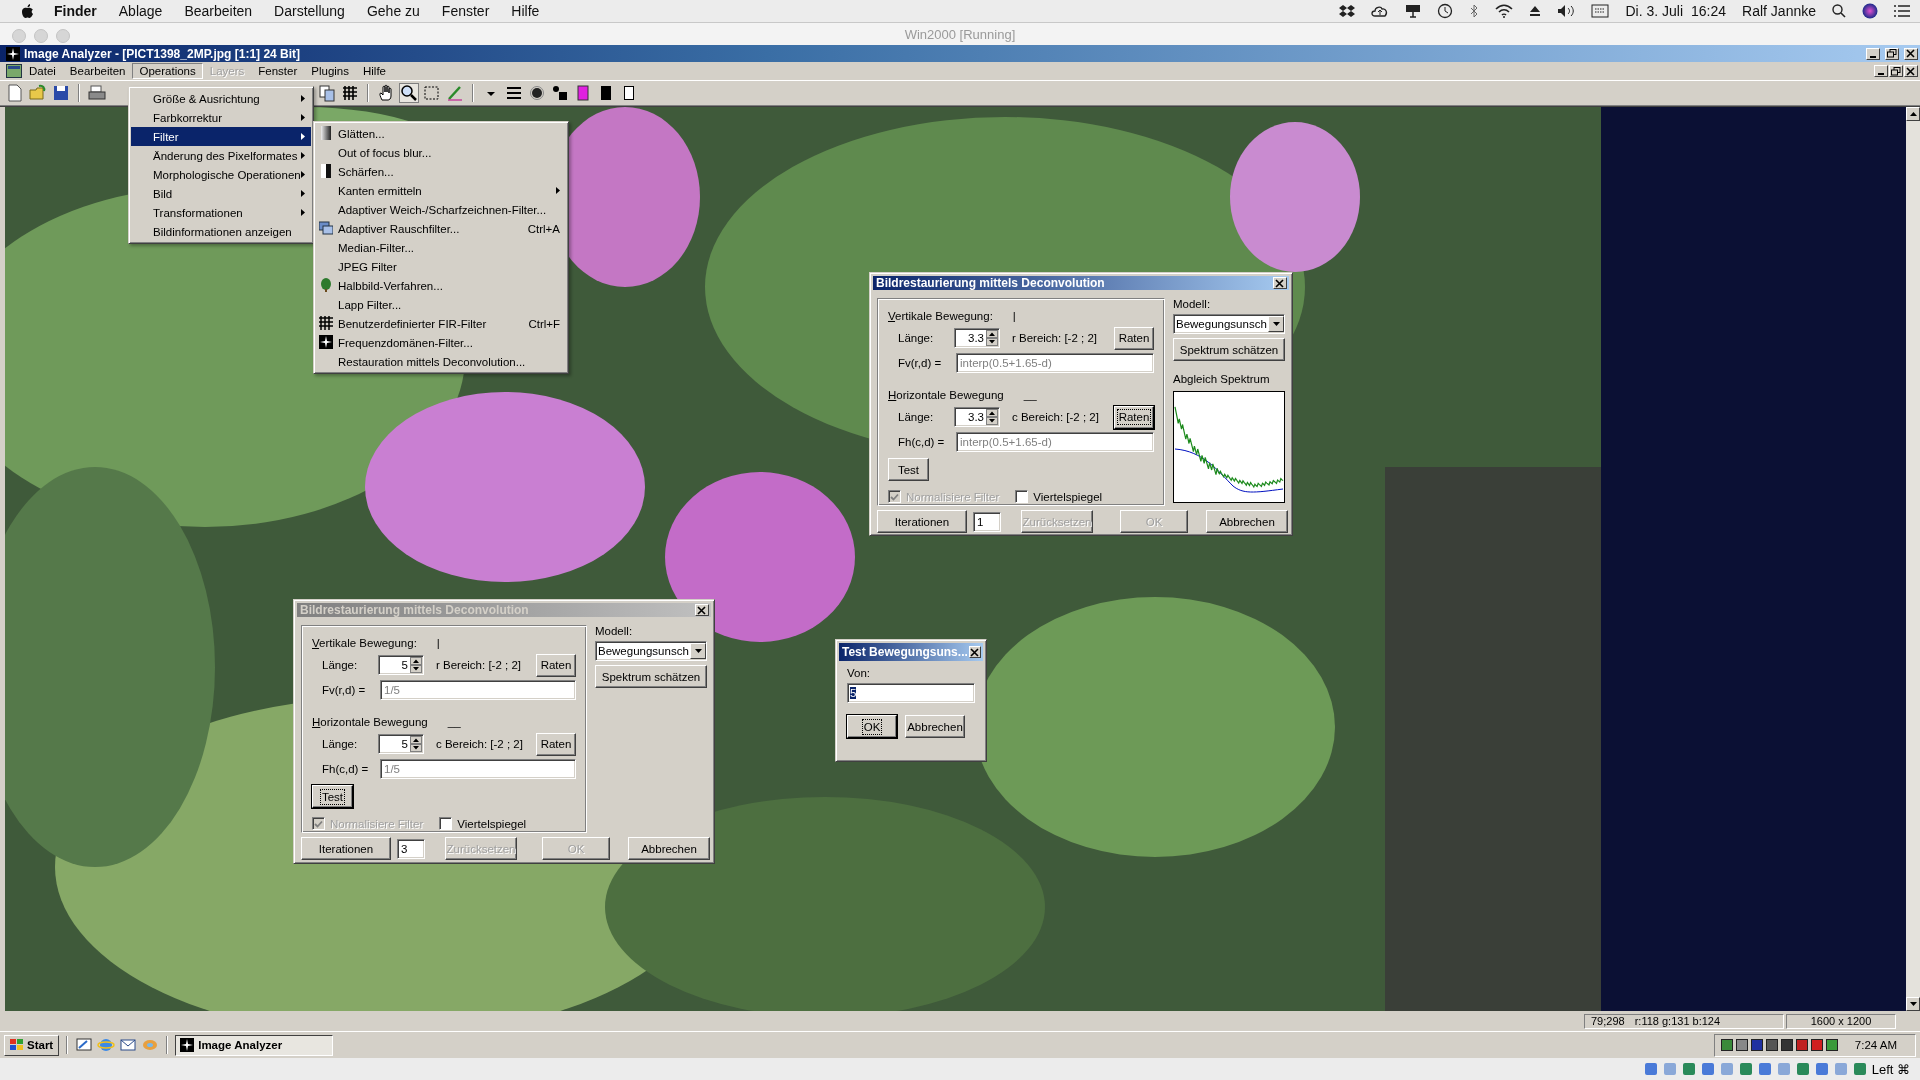  Describe the element at coordinates (221, 117) in the screenshot. I see `menu-item: Farbkorrektur` at that location.